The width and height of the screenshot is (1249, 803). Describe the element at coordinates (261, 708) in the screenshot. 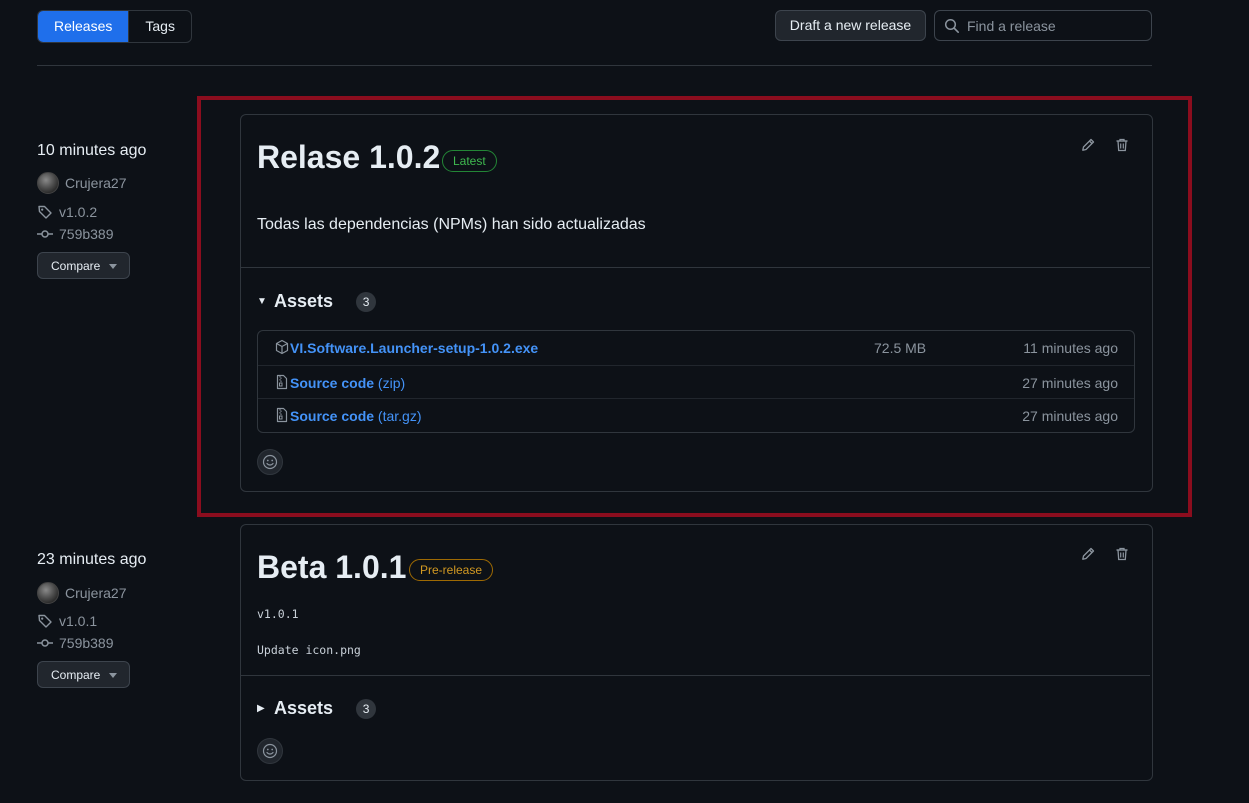

I see `triangle-right-icon: ▶` at that location.